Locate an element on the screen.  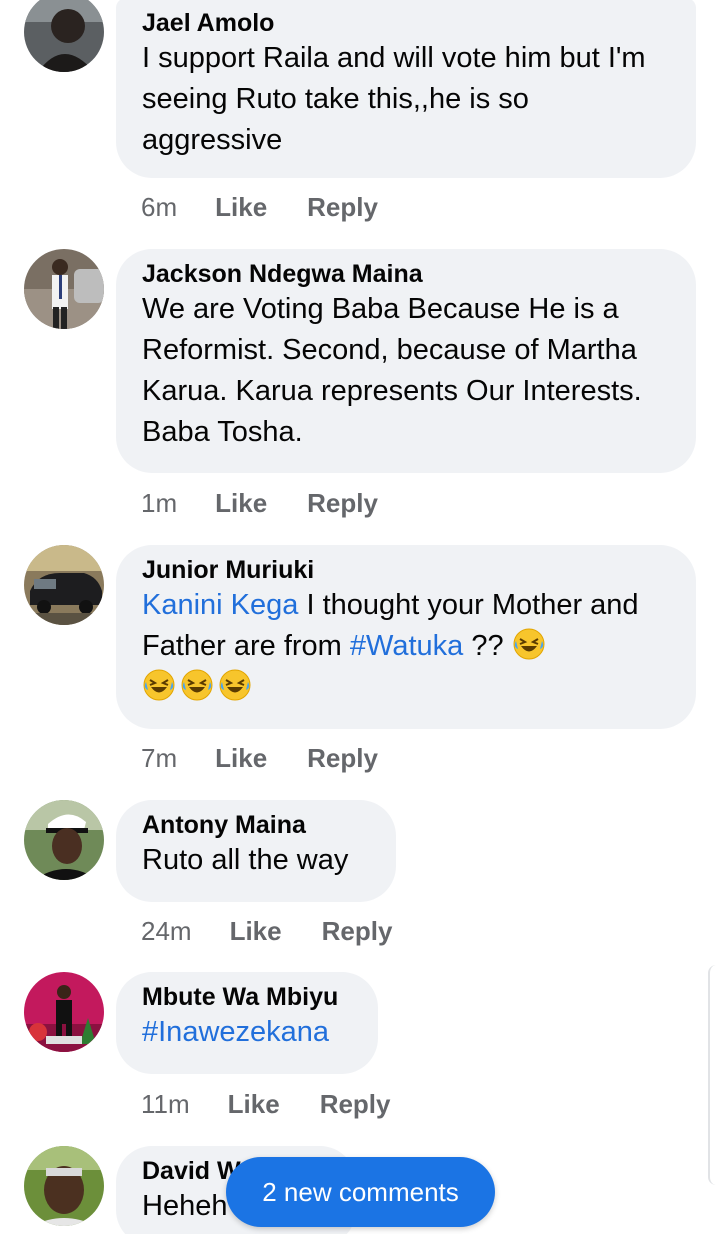
comment-author: Mbute Wa Mbiyu is located at coordinates (247, 997).